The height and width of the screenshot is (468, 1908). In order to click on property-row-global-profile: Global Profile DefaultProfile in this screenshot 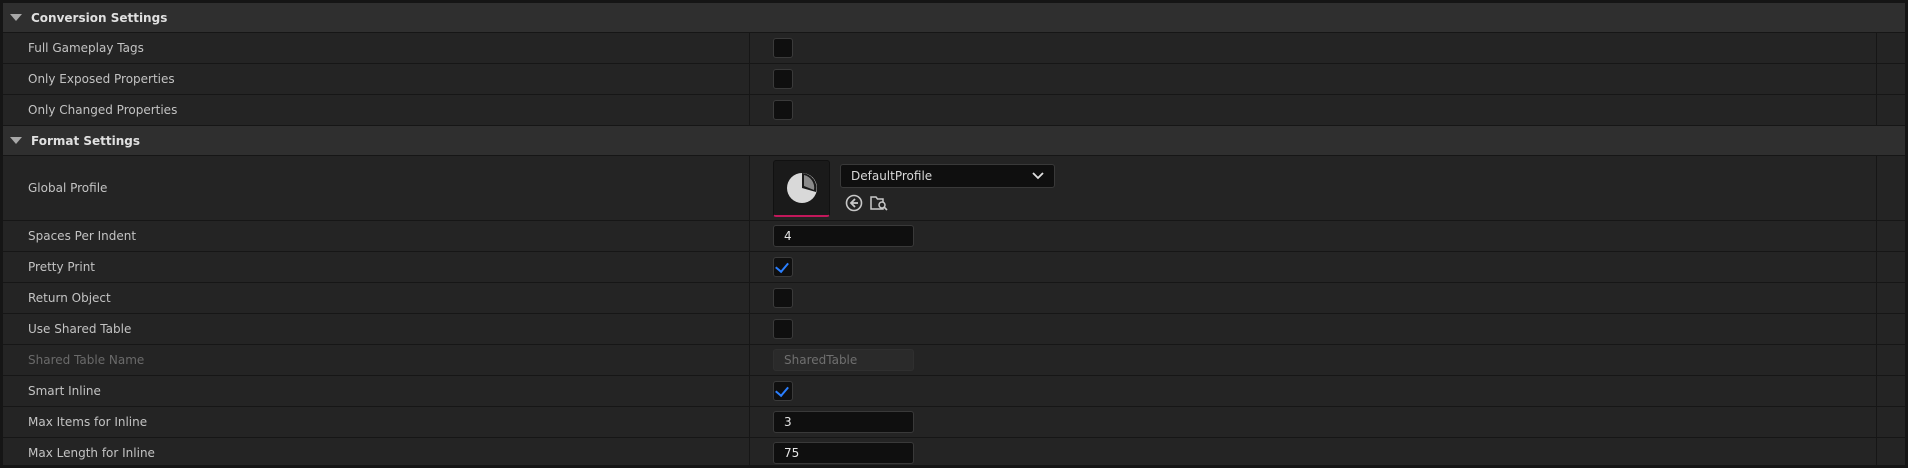, I will do `click(954, 188)`.